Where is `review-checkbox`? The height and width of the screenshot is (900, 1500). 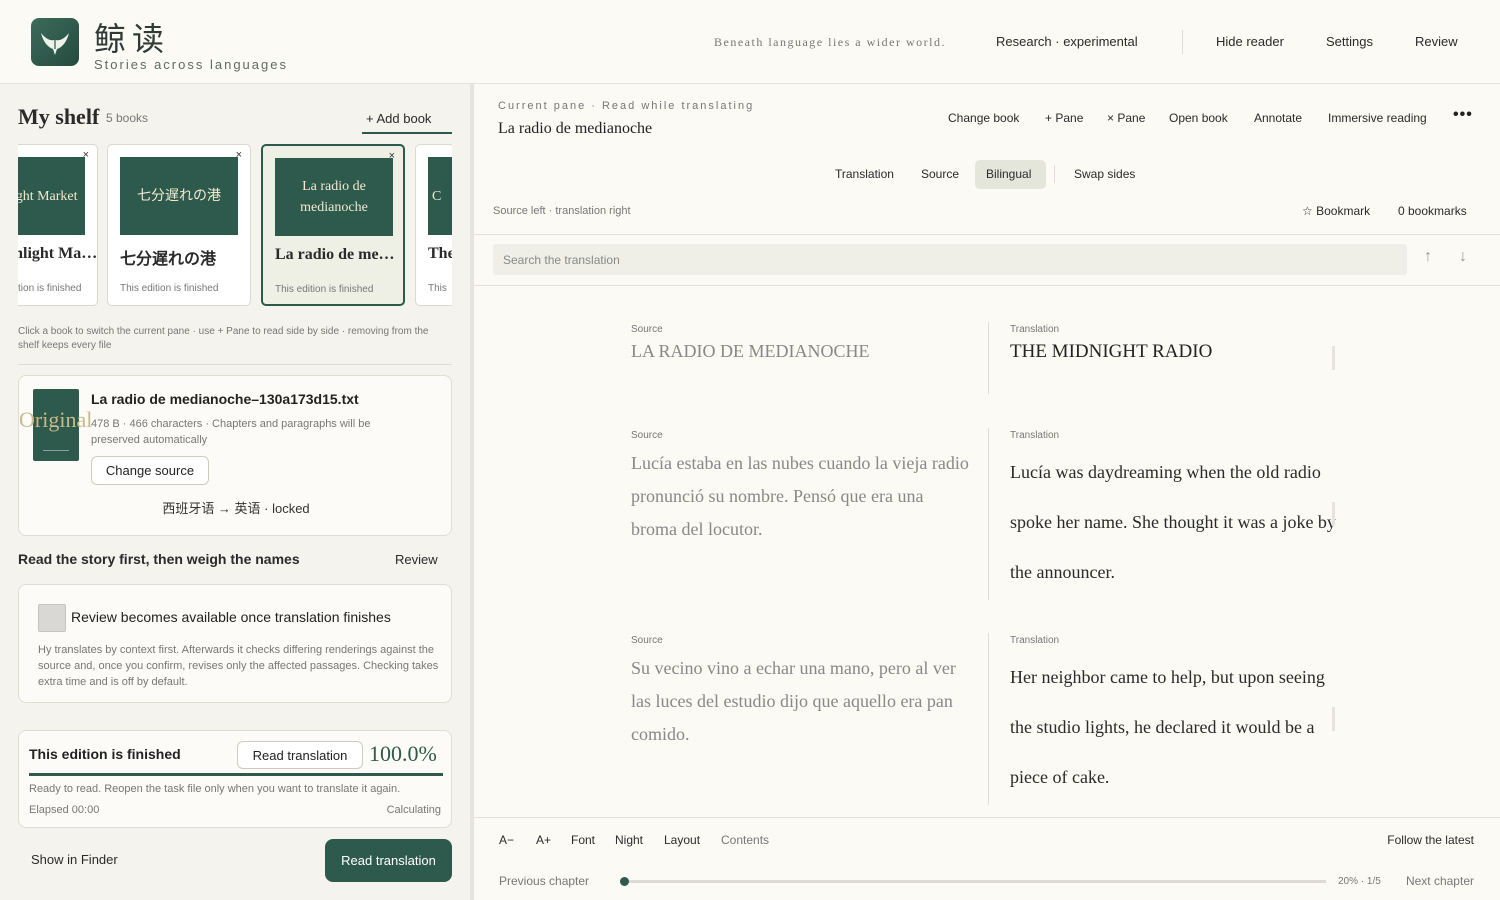 review-checkbox is located at coordinates (52, 618).